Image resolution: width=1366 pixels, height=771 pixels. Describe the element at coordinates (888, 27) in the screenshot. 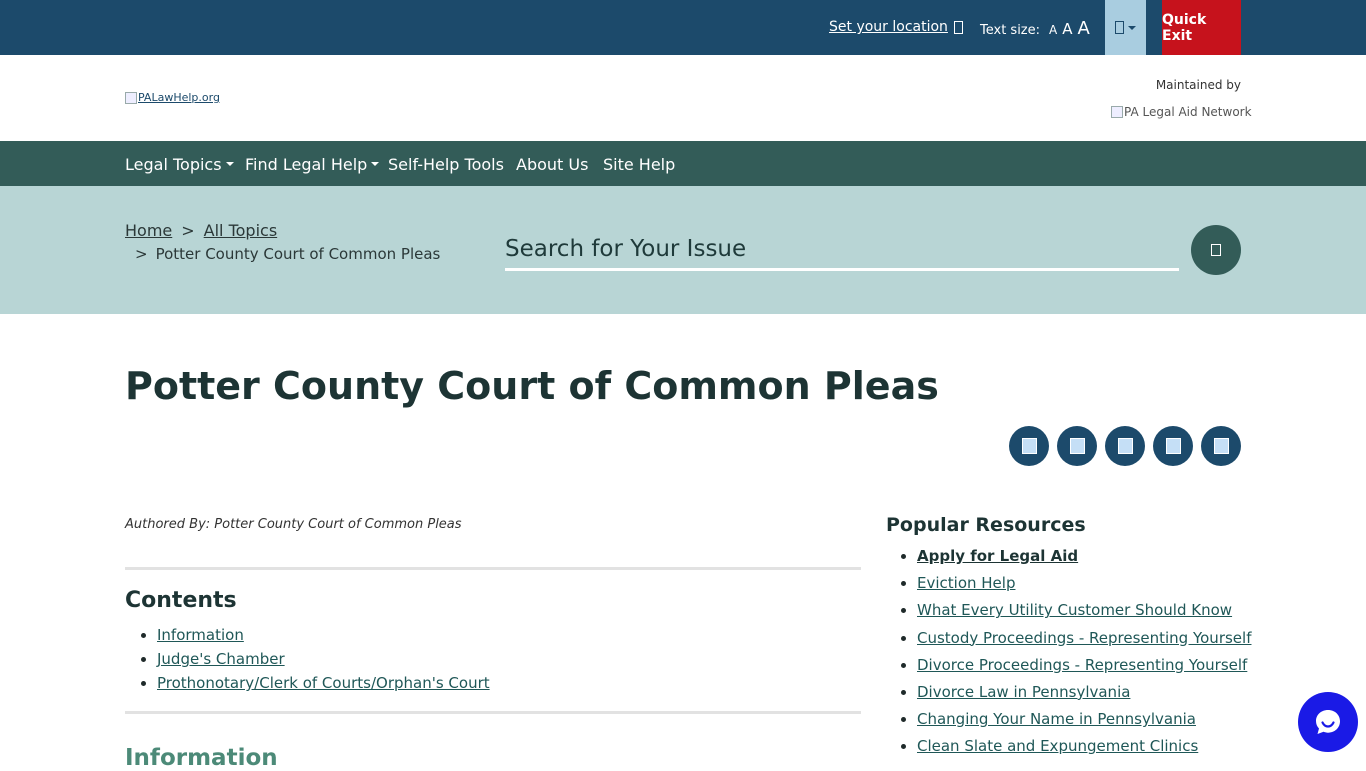

I see `set-location-label: Set your location` at that location.